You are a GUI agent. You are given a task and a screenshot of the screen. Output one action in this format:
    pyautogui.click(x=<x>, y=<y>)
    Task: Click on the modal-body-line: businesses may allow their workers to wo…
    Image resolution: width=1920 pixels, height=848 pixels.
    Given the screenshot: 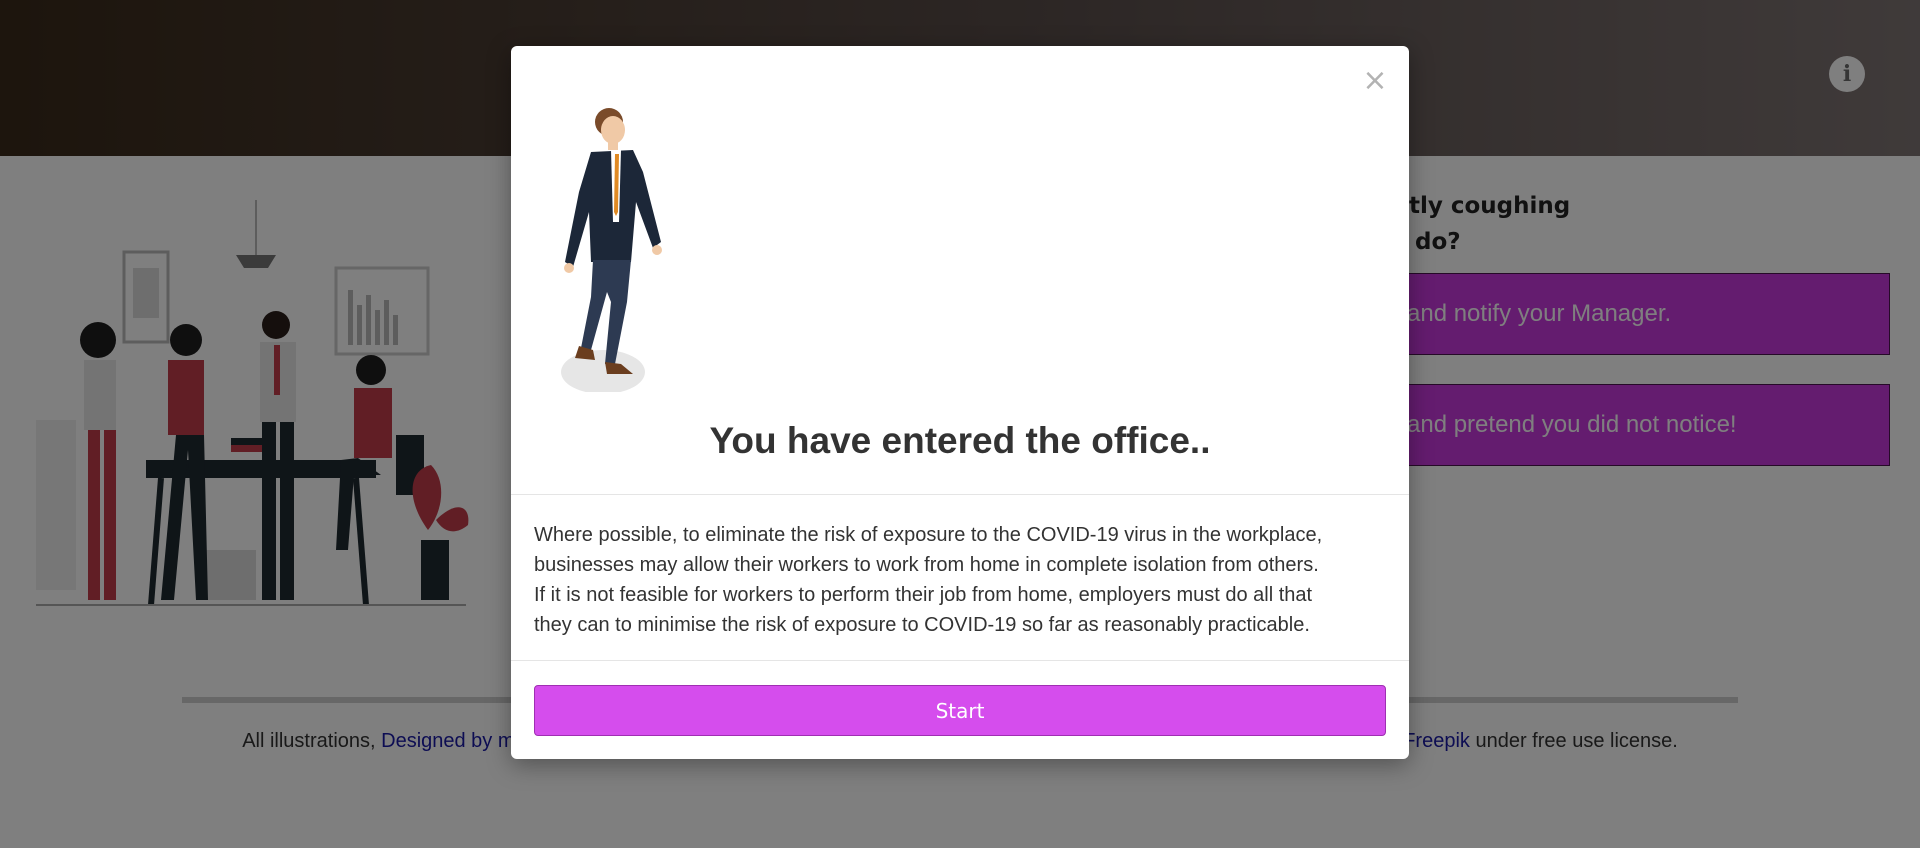 What is the action you would take?
    pyautogui.click(x=926, y=565)
    